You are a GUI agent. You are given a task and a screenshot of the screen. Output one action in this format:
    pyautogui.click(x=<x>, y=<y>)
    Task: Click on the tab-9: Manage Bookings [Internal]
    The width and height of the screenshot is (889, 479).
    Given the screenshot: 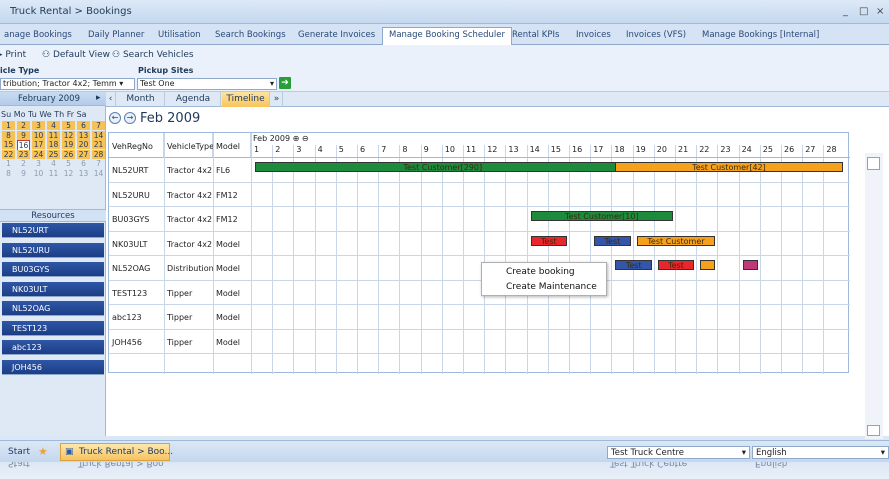 What is the action you would take?
    pyautogui.click(x=760, y=36)
    